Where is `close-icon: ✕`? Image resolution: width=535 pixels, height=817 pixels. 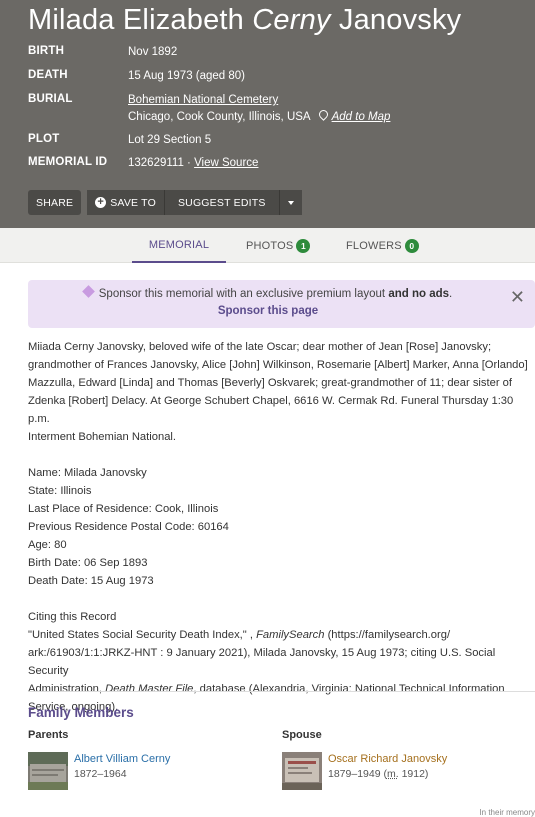
close-icon: ✕ is located at coordinates (517, 297).